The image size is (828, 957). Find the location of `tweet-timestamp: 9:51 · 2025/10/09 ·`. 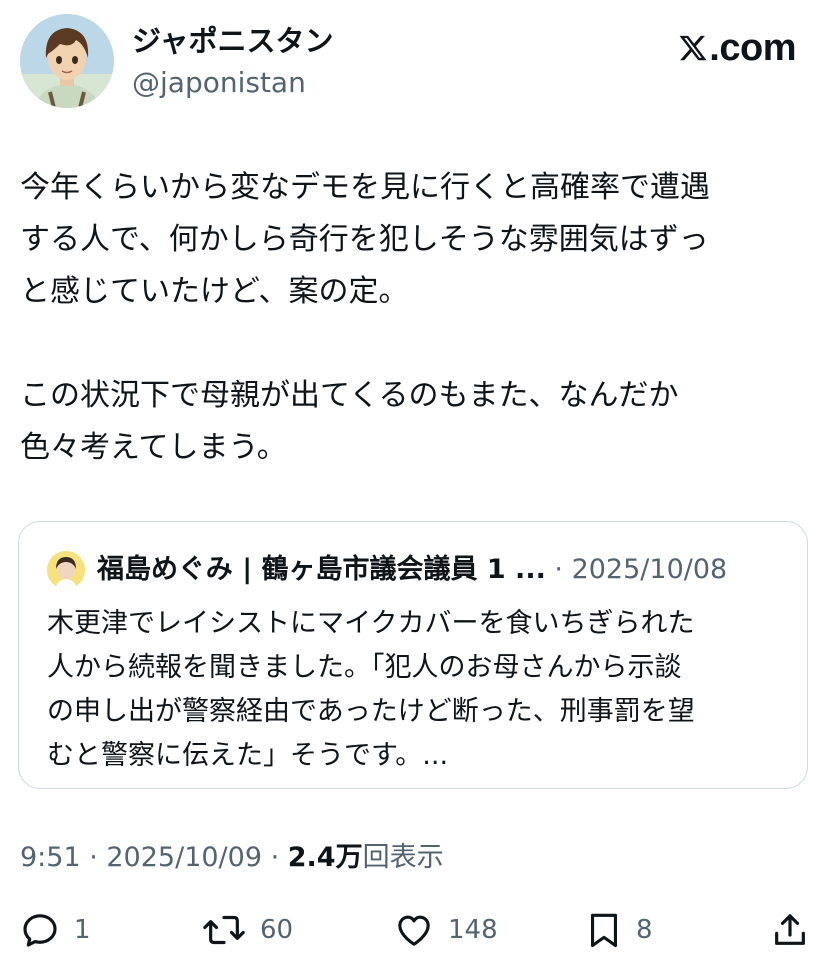

tweet-timestamp: 9:51 · 2025/10/09 · is located at coordinates (154, 857).